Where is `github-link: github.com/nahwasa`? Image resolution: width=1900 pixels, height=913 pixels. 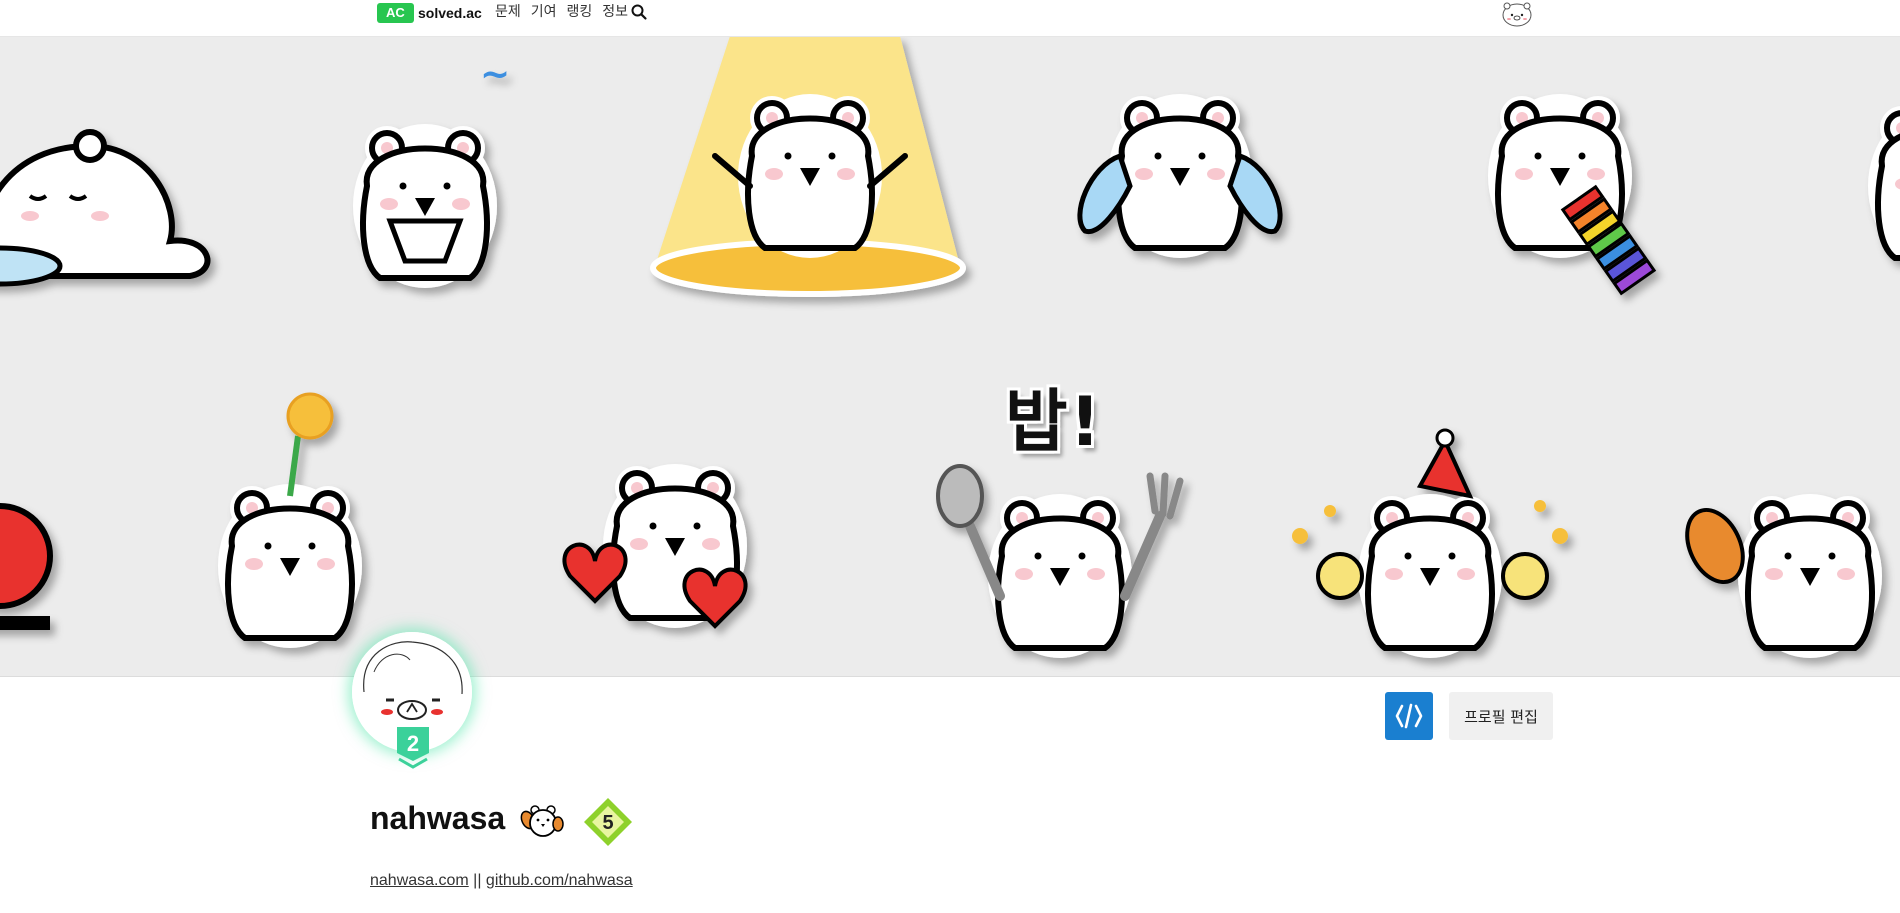 github-link: github.com/nahwasa is located at coordinates (559, 880).